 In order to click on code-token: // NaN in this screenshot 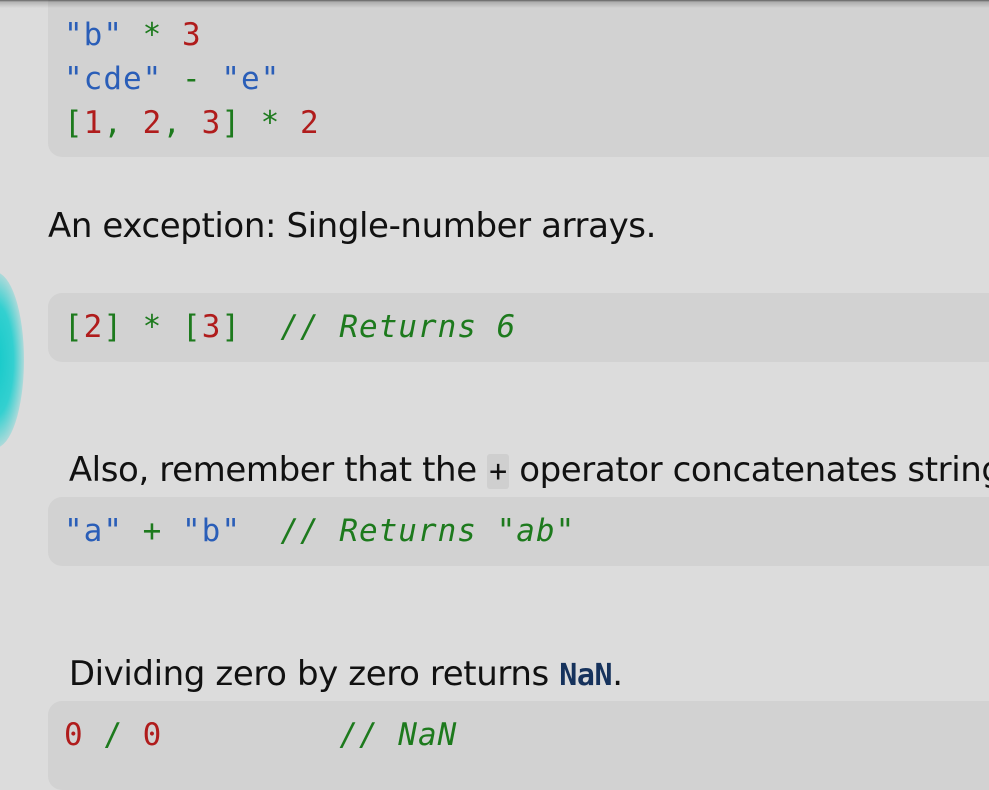, I will do `click(310, 735)`.